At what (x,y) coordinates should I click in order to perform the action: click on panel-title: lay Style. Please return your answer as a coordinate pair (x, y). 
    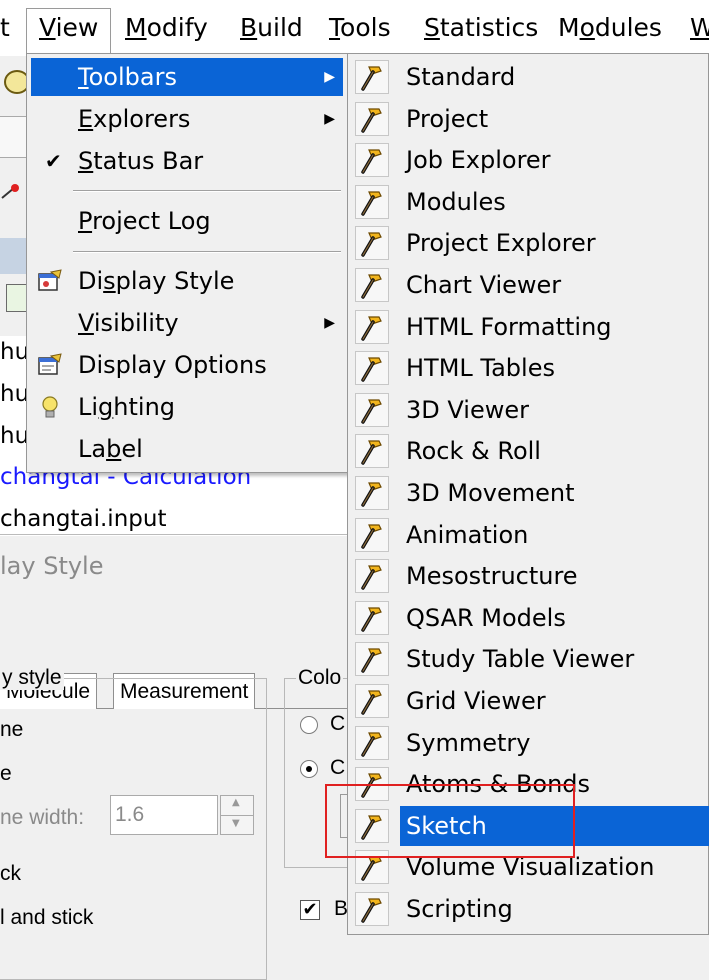
    Looking at the image, I should click on (52, 566).